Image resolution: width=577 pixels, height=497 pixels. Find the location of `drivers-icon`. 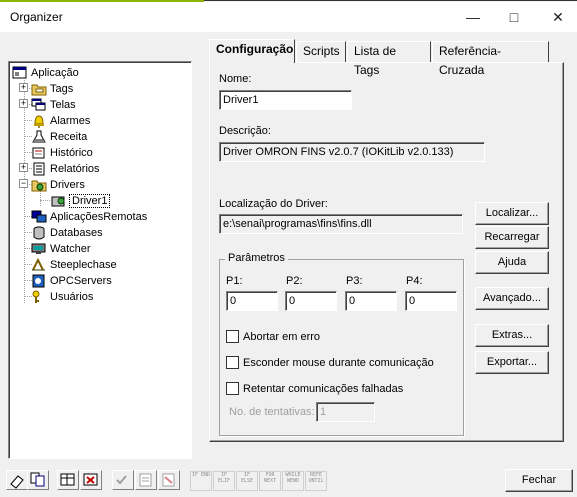

drivers-icon is located at coordinates (39, 185).